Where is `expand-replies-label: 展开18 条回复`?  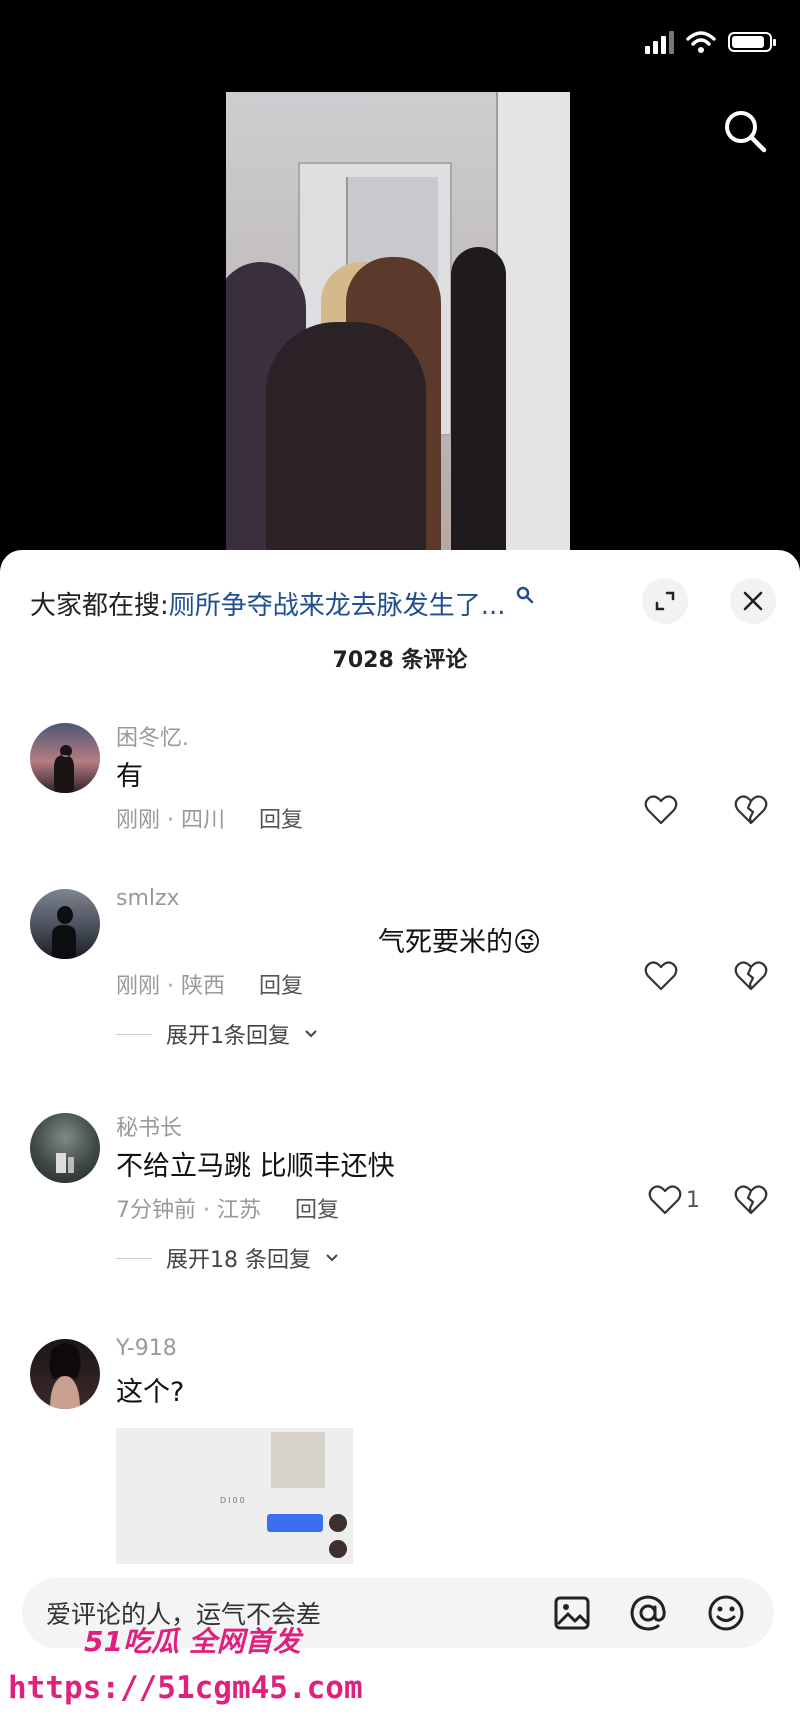 expand-replies-label: 展开18 条回复 is located at coordinates (238, 1260).